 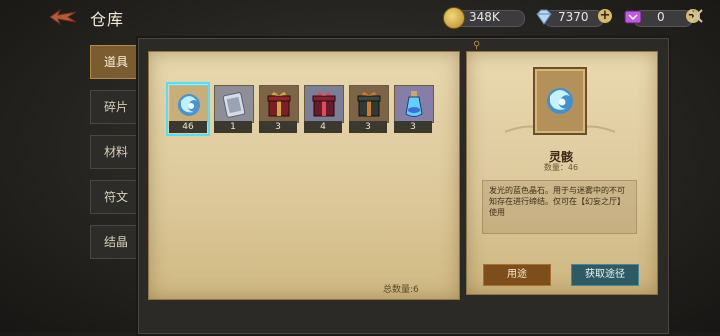 I want to click on tab-fragments: 碎片, so click(x=116, y=107).